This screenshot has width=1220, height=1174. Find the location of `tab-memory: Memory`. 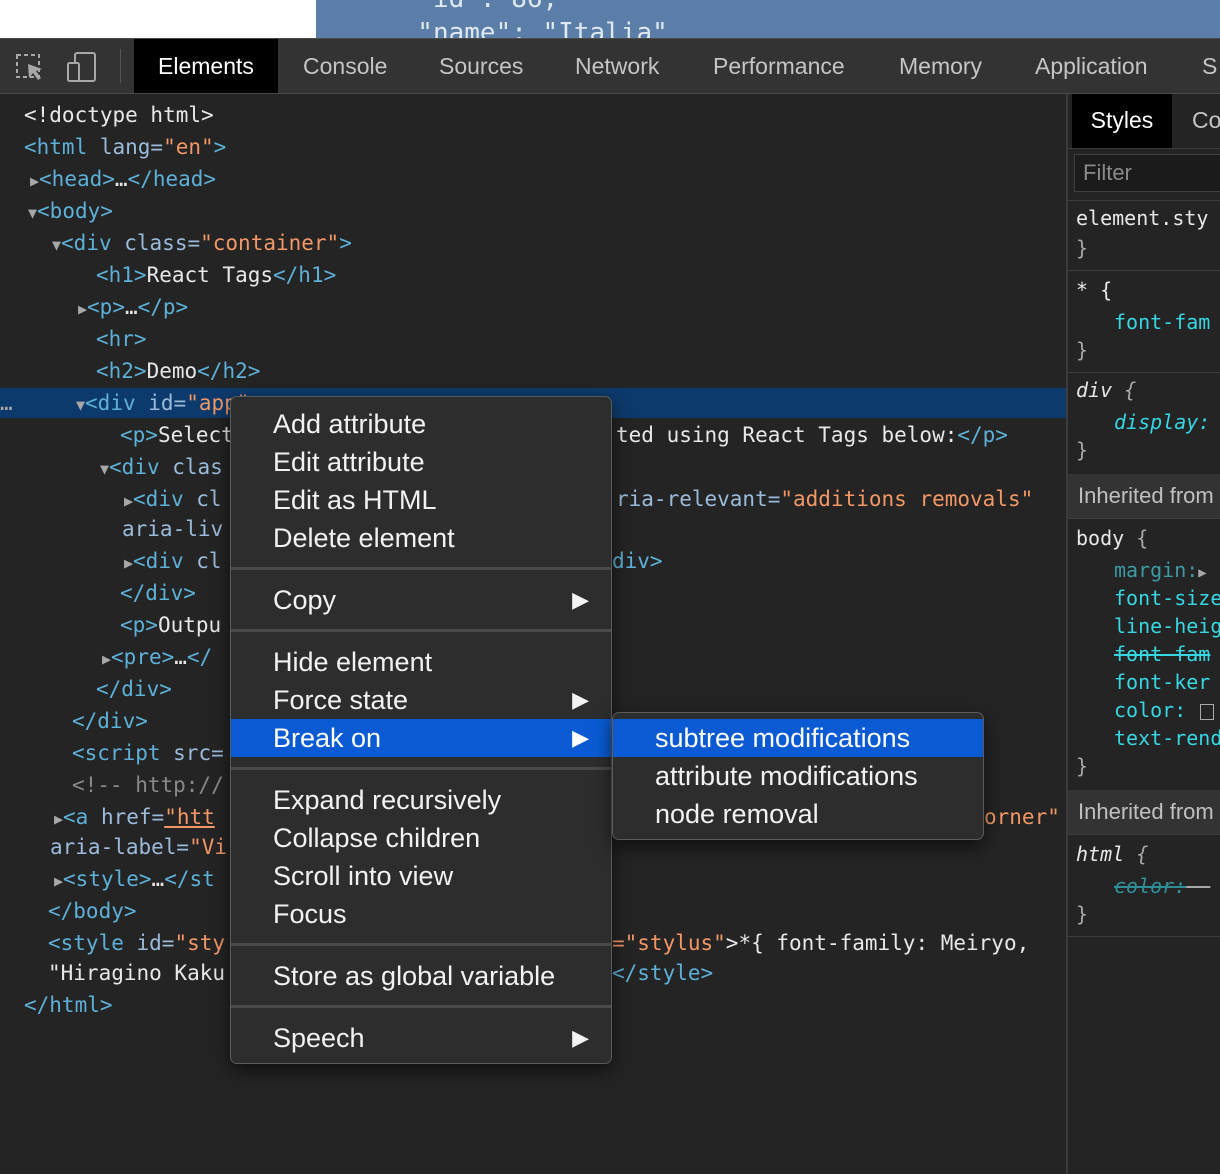

tab-memory: Memory is located at coordinates (940, 66).